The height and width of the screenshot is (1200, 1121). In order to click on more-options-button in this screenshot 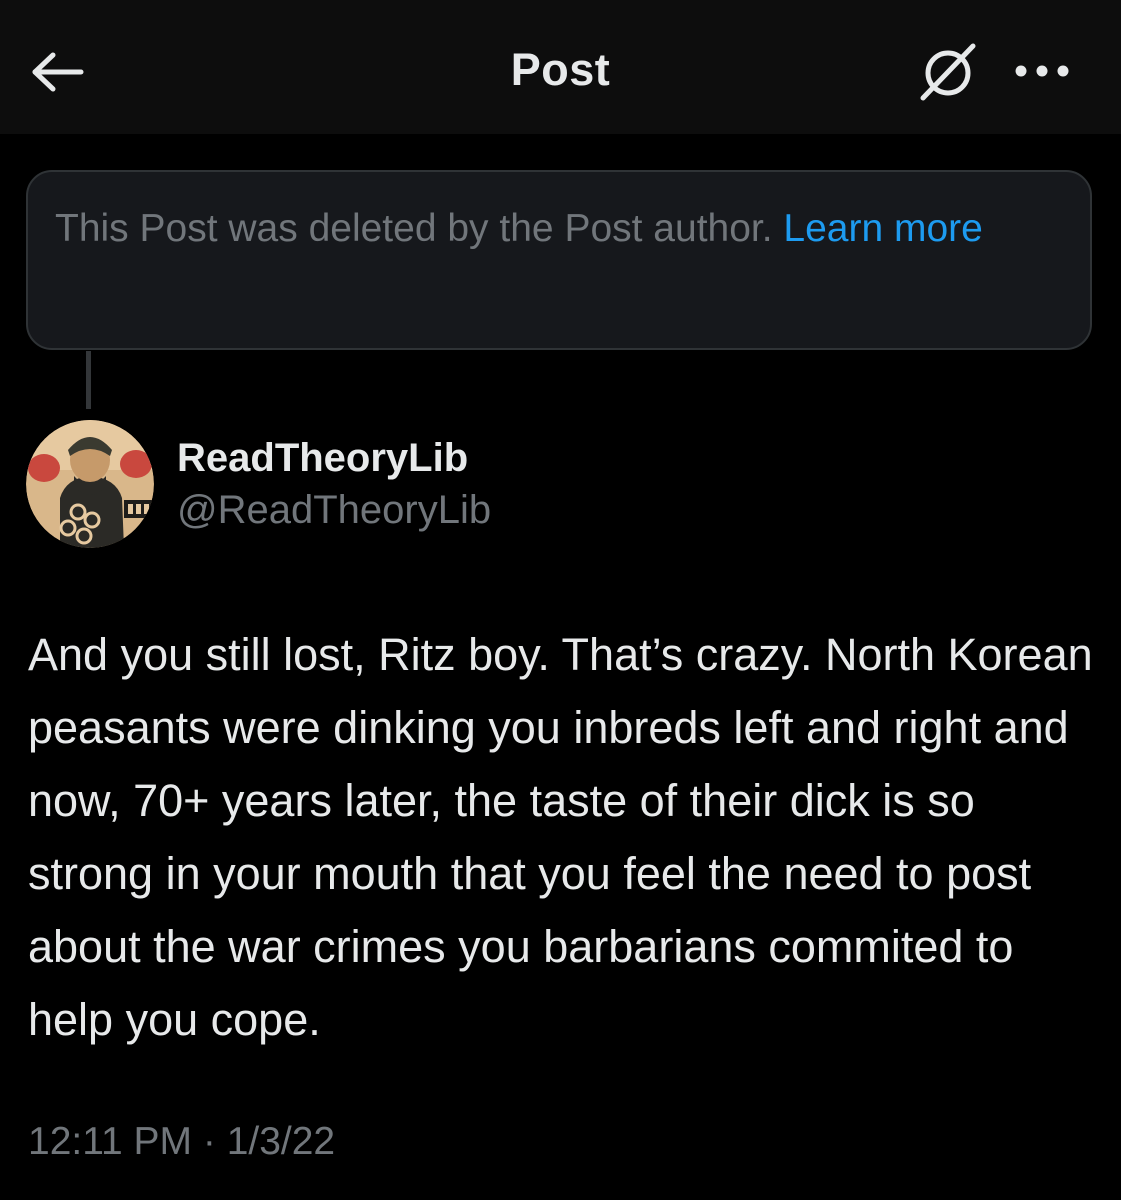, I will do `click(1042, 71)`.